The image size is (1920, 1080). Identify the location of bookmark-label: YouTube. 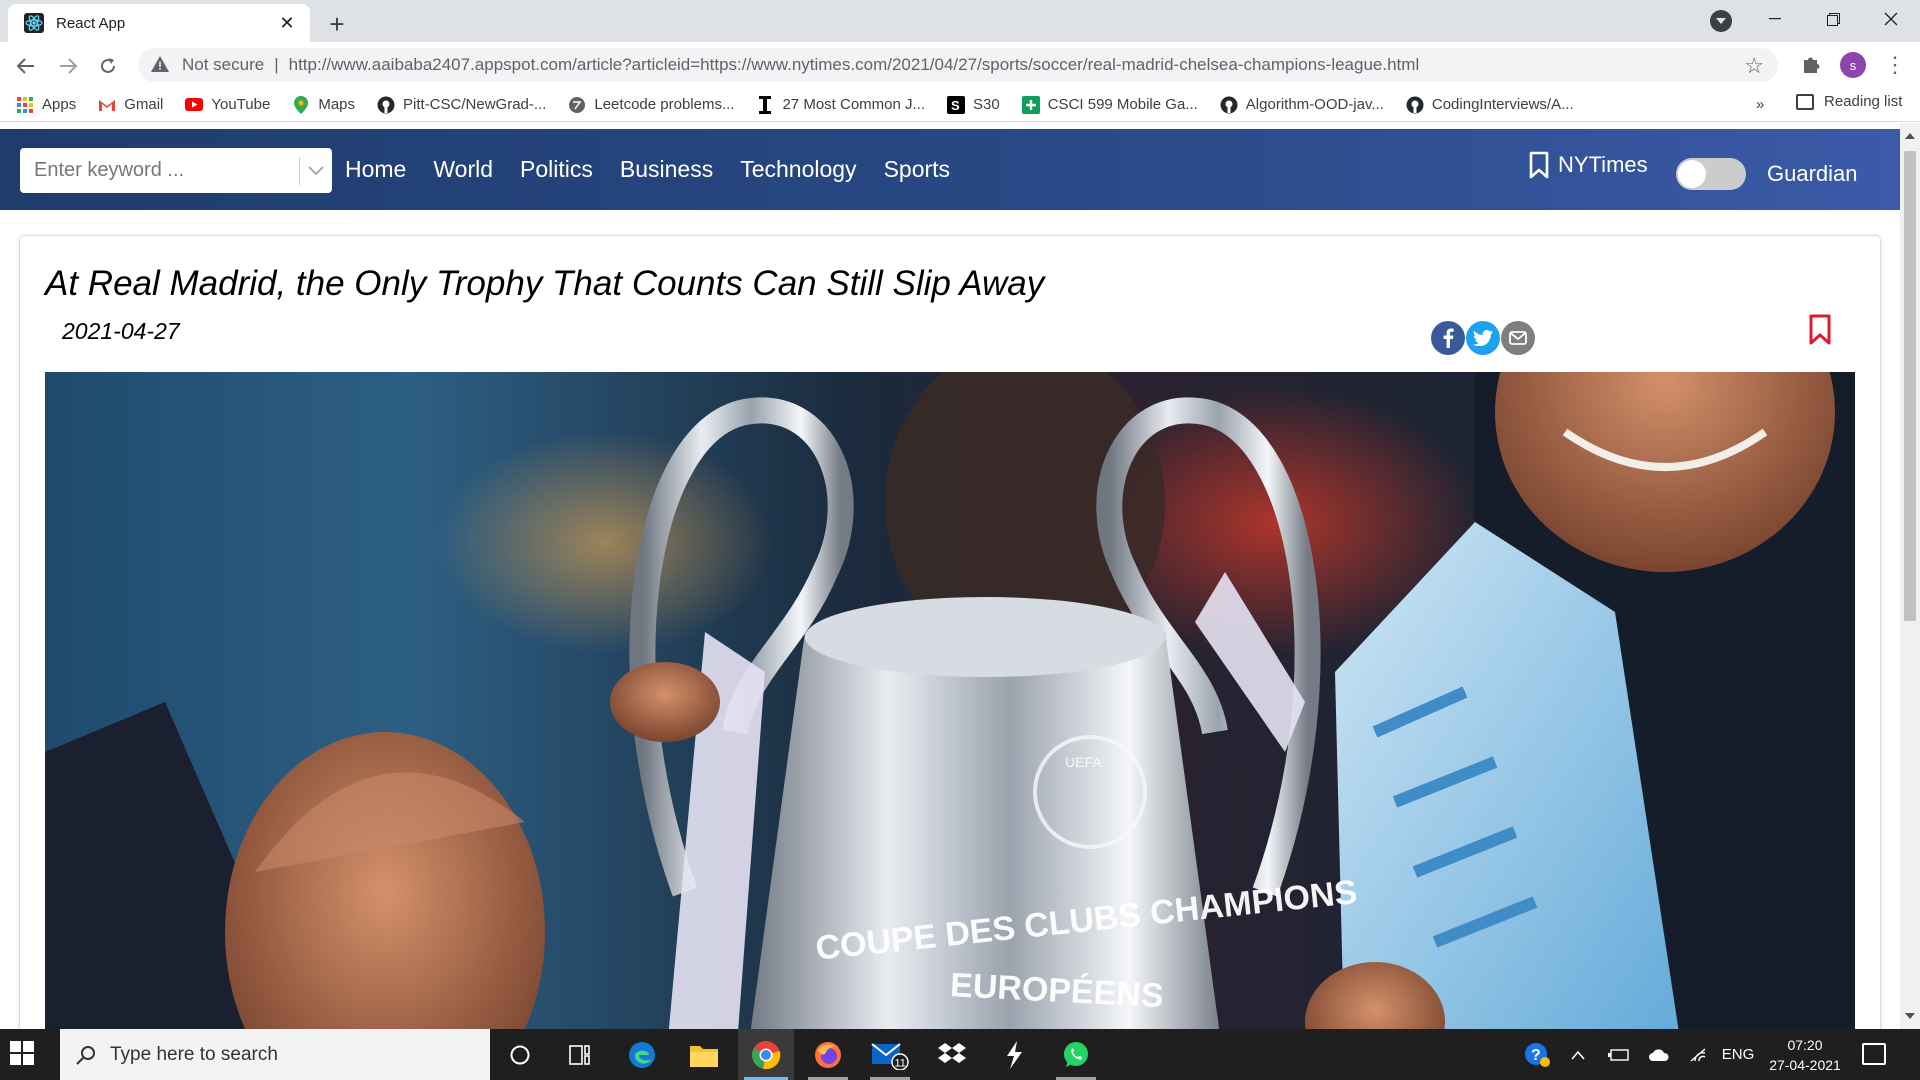
(241, 104).